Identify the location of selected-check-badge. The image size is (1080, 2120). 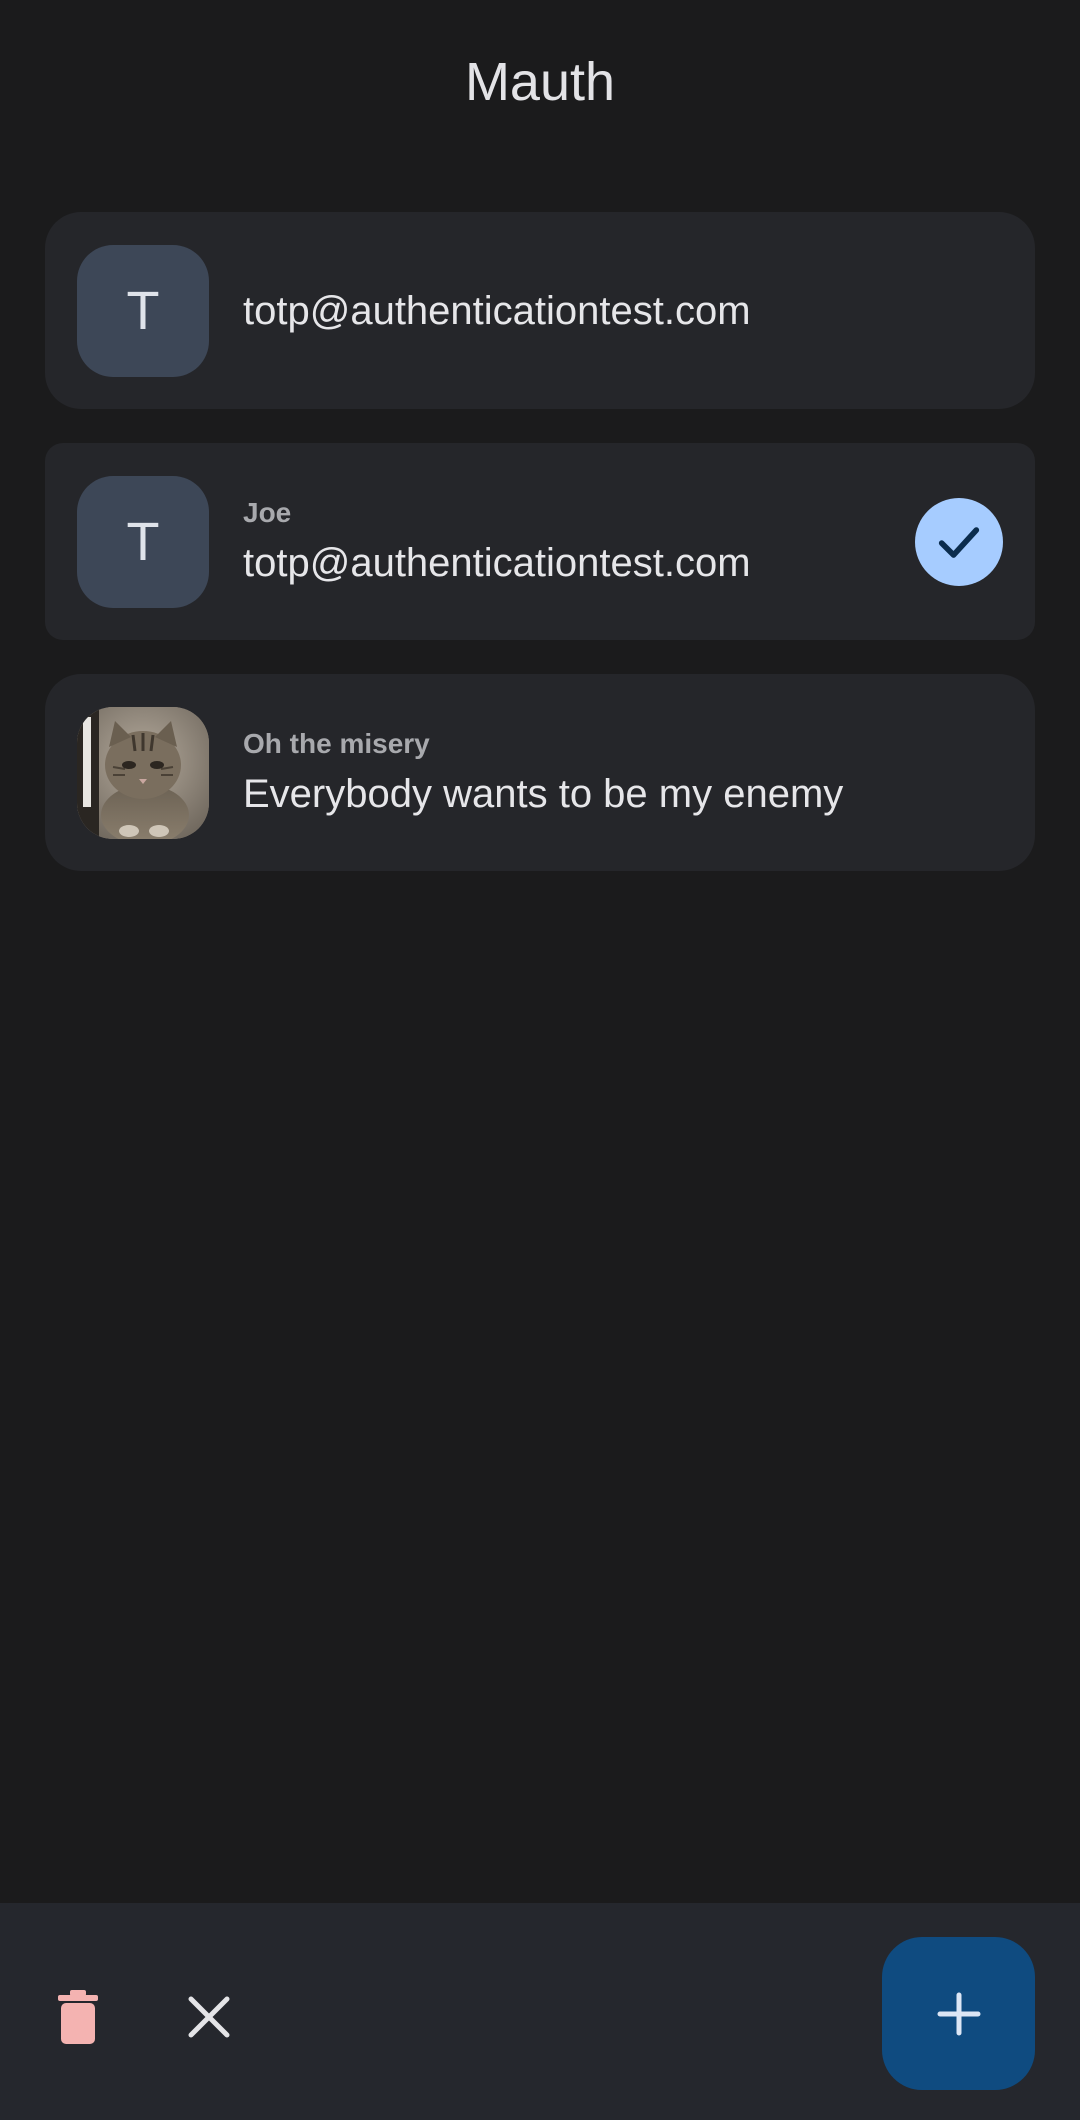
(959, 542).